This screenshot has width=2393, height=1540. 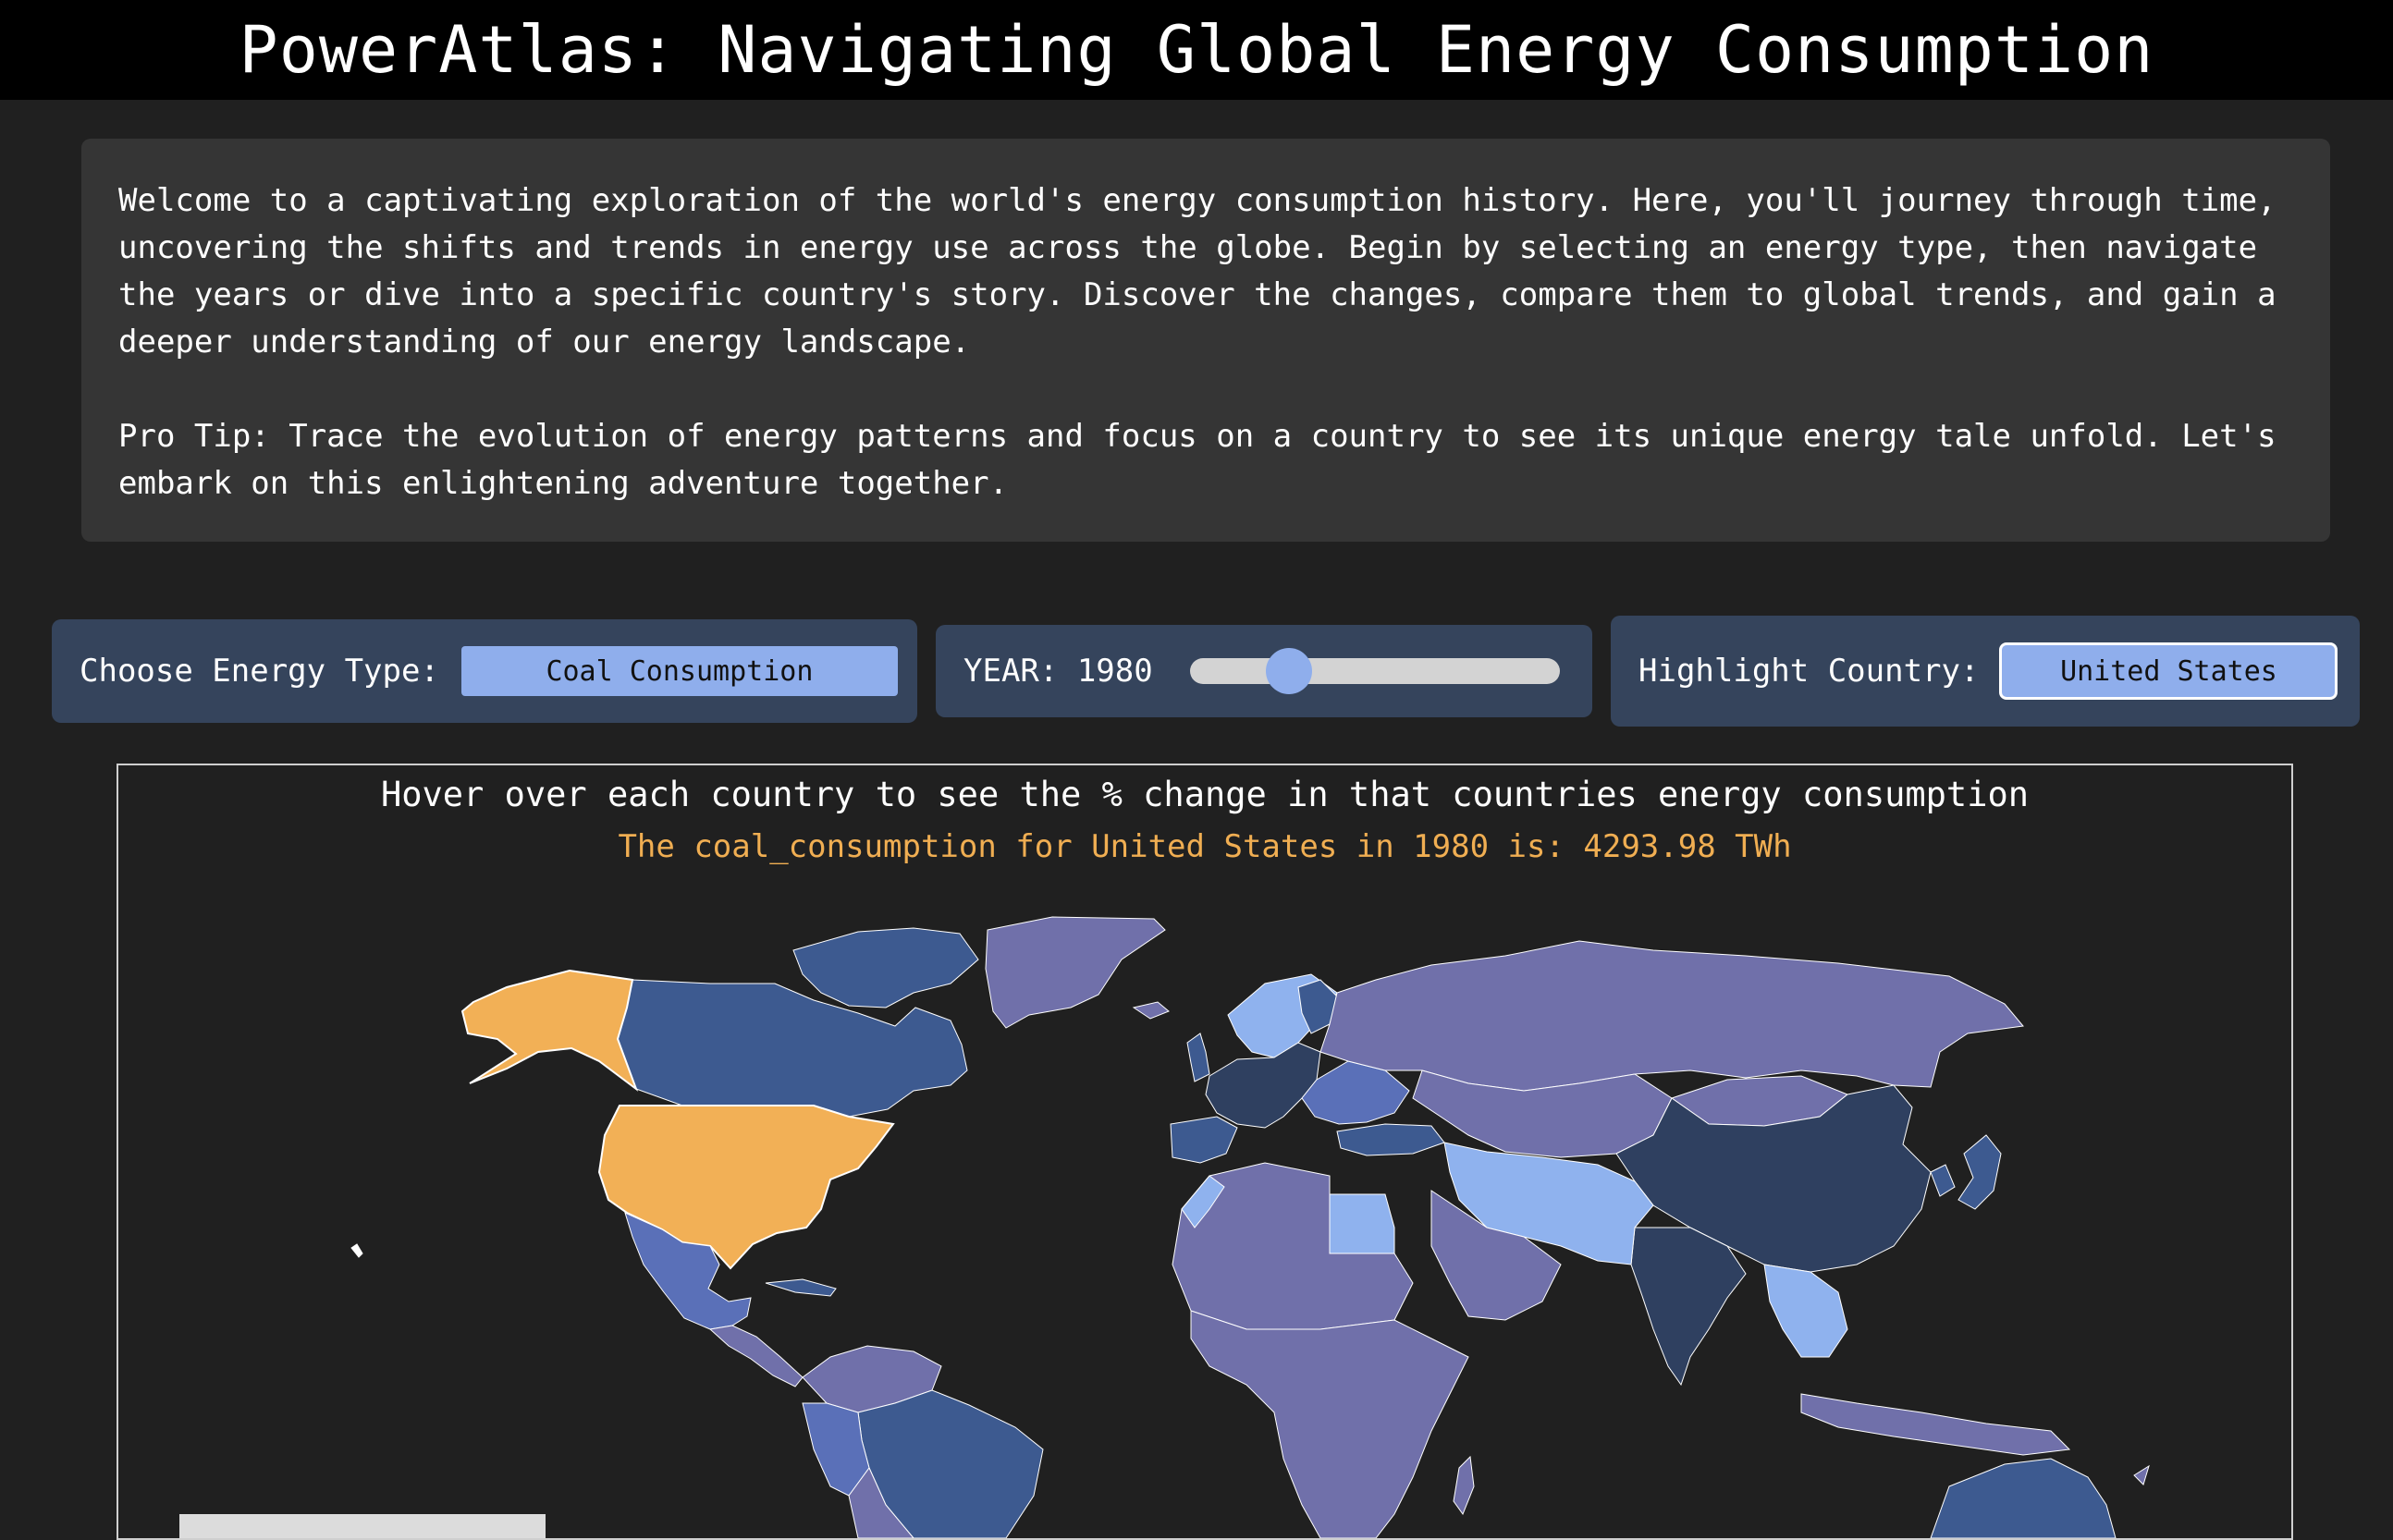 What do you see at coordinates (1075, 972) in the screenshot?
I see `country-greenland` at bounding box center [1075, 972].